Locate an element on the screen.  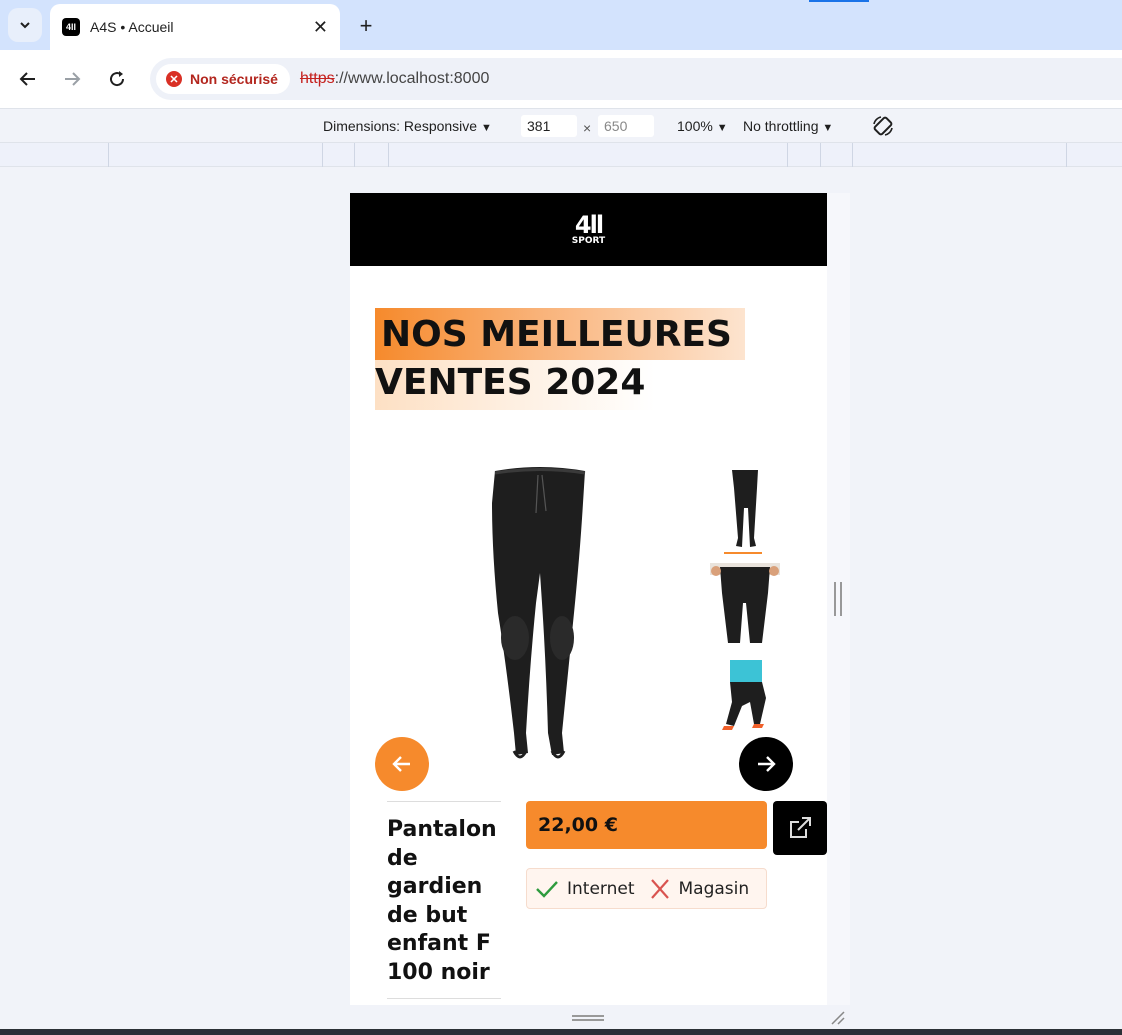
back-button is located at coordinates (28, 79).